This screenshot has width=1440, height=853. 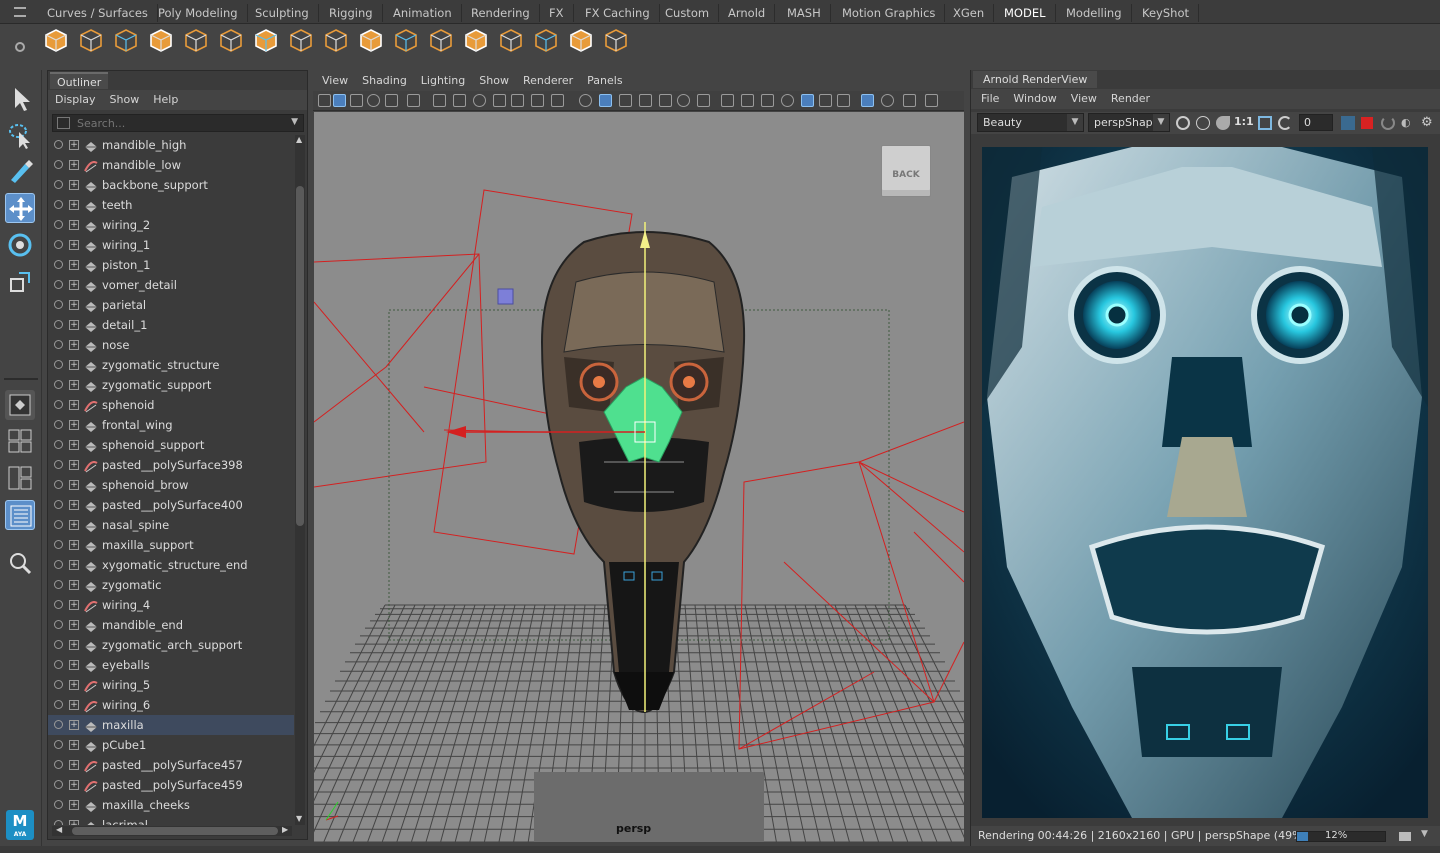 I want to click on outliner-item: + detail_1, so click(x=171, y=325).